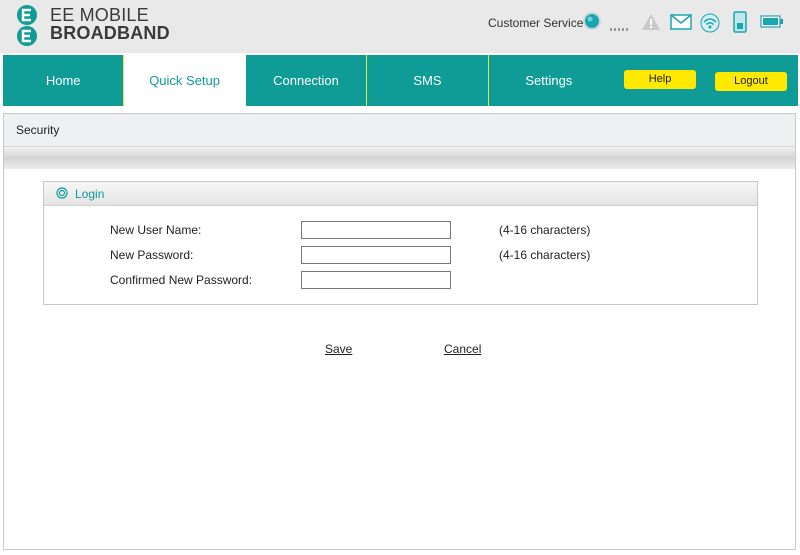  I want to click on nav-actions: Help Logout, so click(703, 80).